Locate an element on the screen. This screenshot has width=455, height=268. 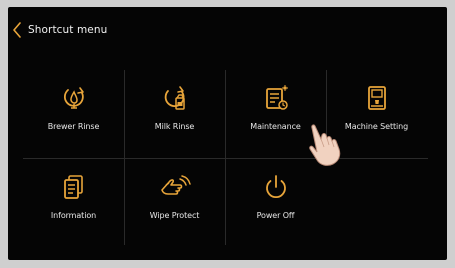
wipe-protect-icon is located at coordinates (175, 187).